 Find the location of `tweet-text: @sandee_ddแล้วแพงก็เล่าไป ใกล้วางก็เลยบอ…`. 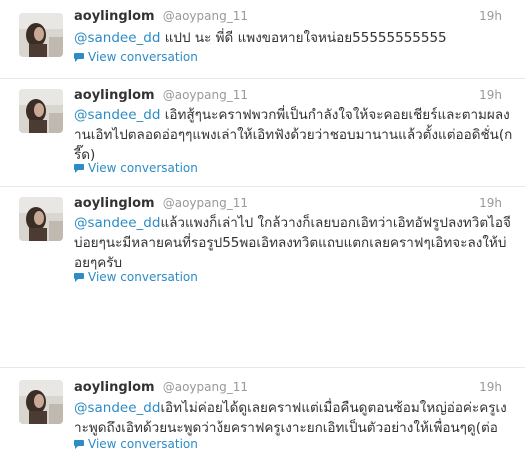

tweet-text: @sandee_ddแล้วแพงก็เล่าไป ใกล้วางก็เลยบอ… is located at coordinates (294, 243).